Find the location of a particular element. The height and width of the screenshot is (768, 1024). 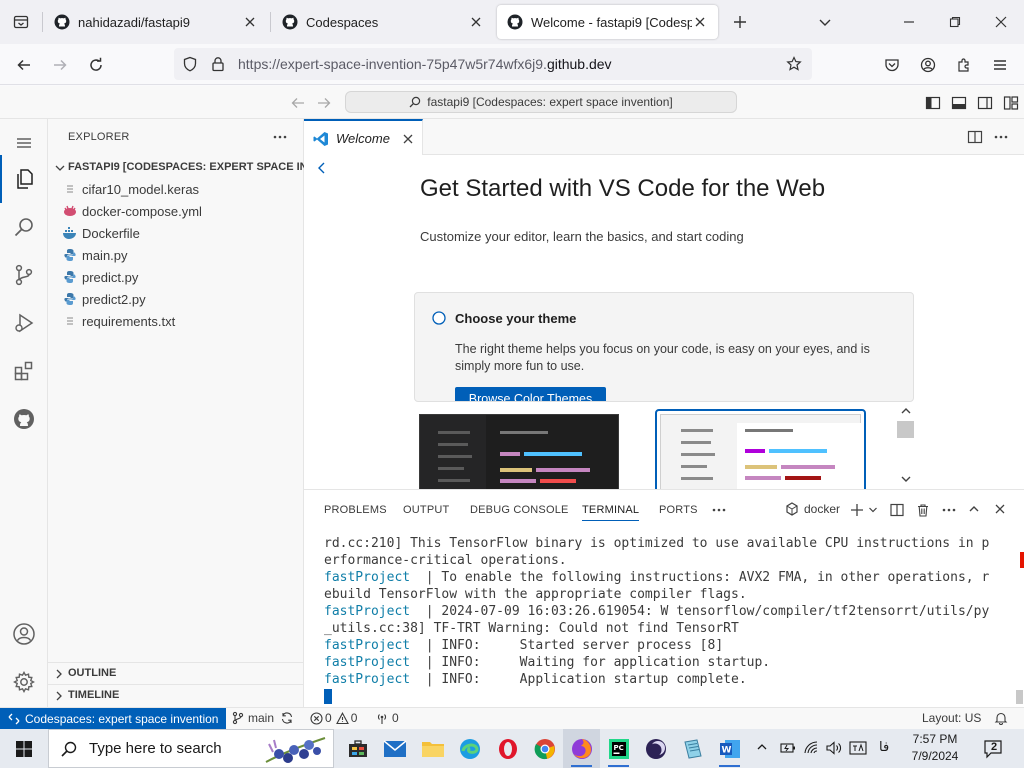

notification-center-icon: 2 is located at coordinates (994, 749).